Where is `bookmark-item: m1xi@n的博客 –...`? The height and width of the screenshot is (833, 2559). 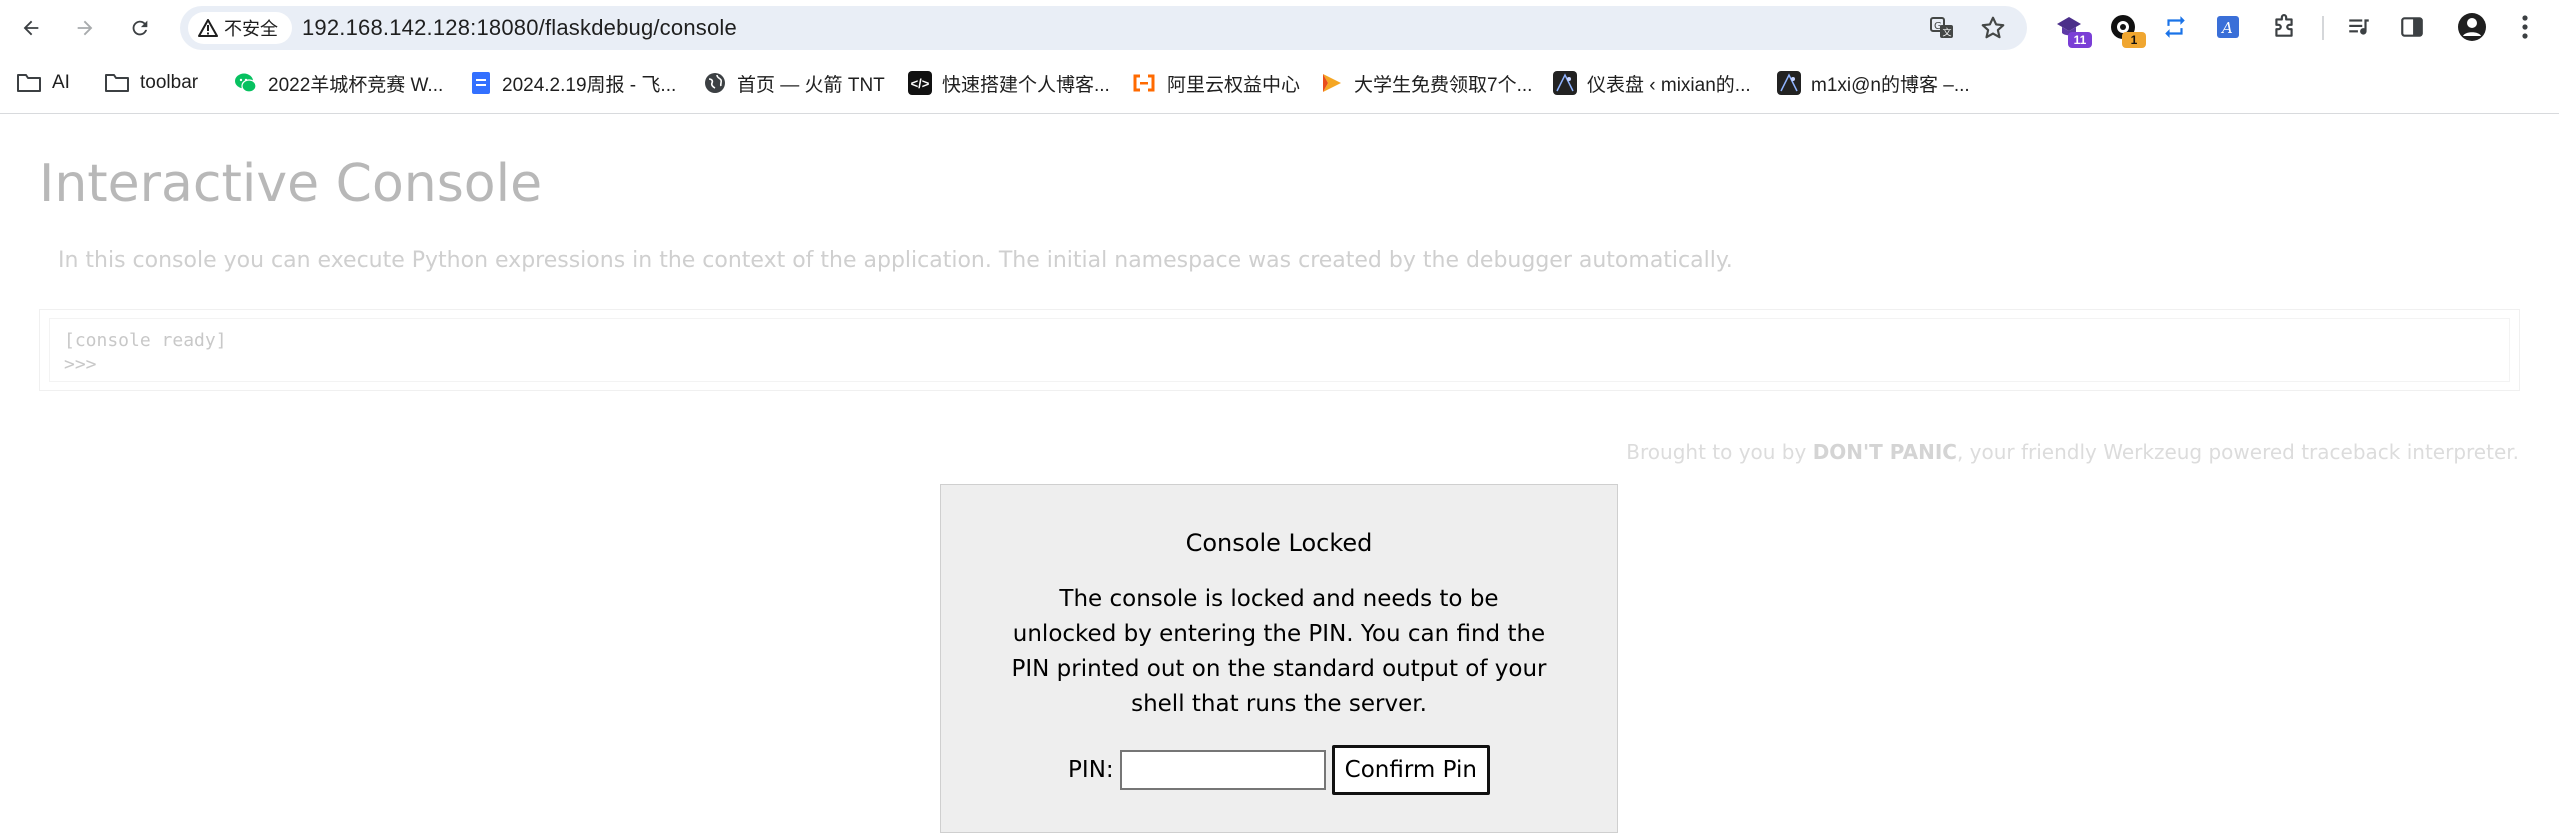
bookmark-item: m1xi@n的博客 –... is located at coordinates (1873, 83).